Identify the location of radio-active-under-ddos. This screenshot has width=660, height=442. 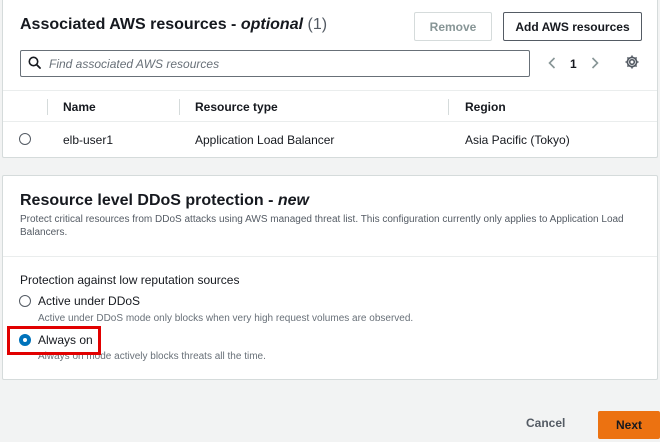
(25, 301).